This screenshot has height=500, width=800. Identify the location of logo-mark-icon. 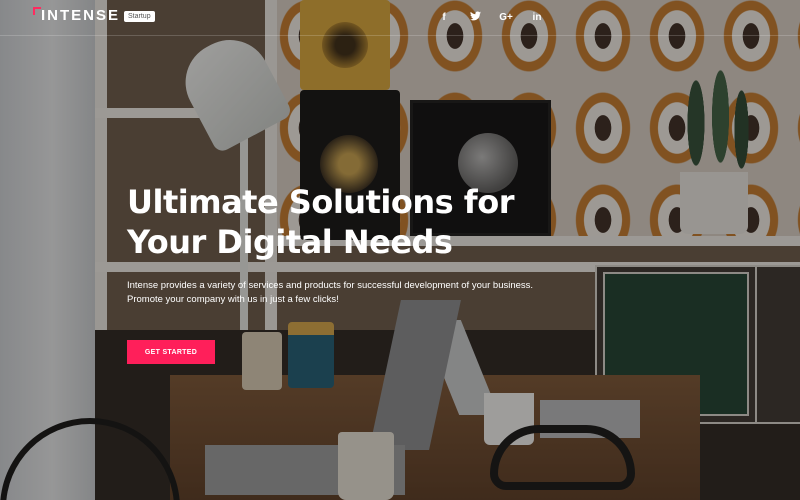
(37, 11).